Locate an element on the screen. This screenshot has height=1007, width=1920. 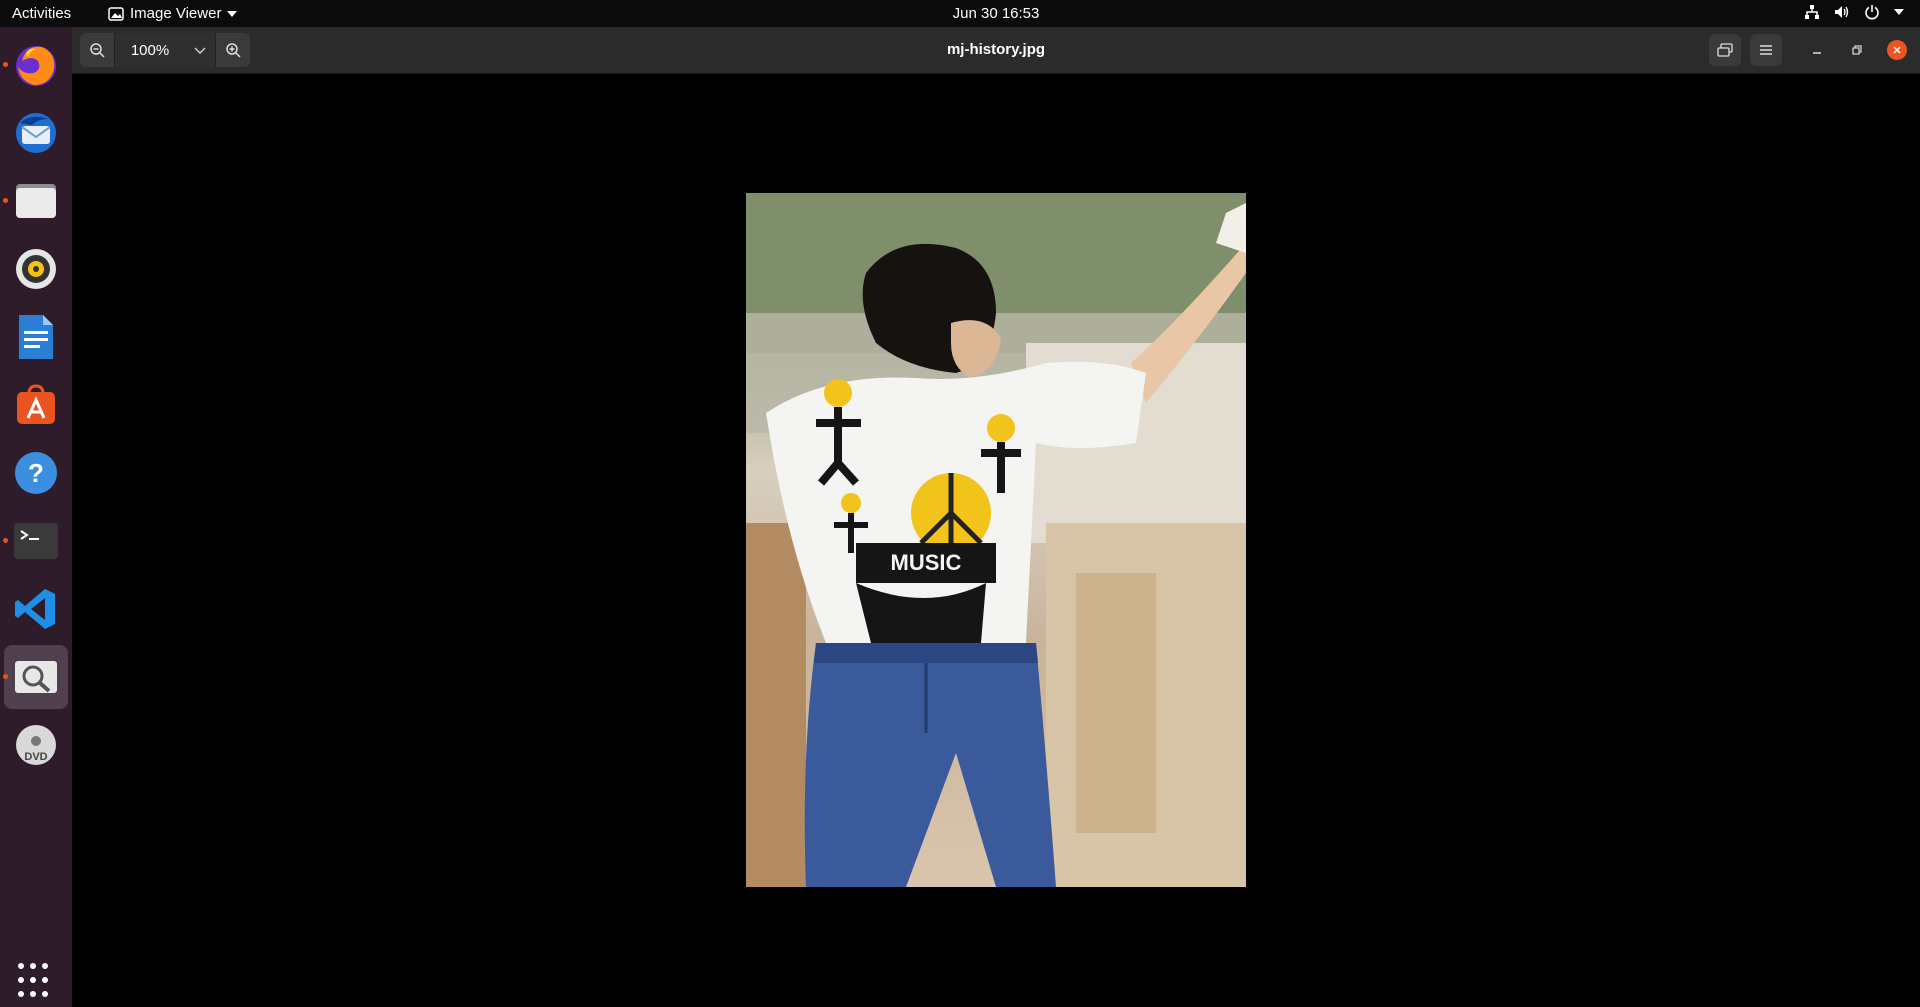
image-viewer-icon is located at coordinates (36, 677).